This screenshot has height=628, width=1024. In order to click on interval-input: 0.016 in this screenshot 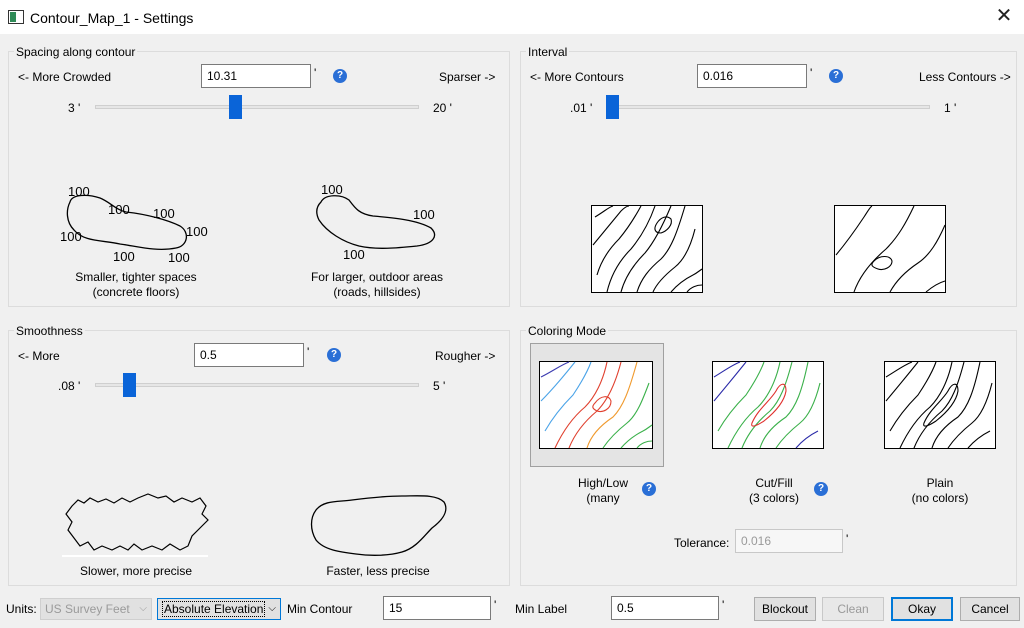, I will do `click(752, 76)`.